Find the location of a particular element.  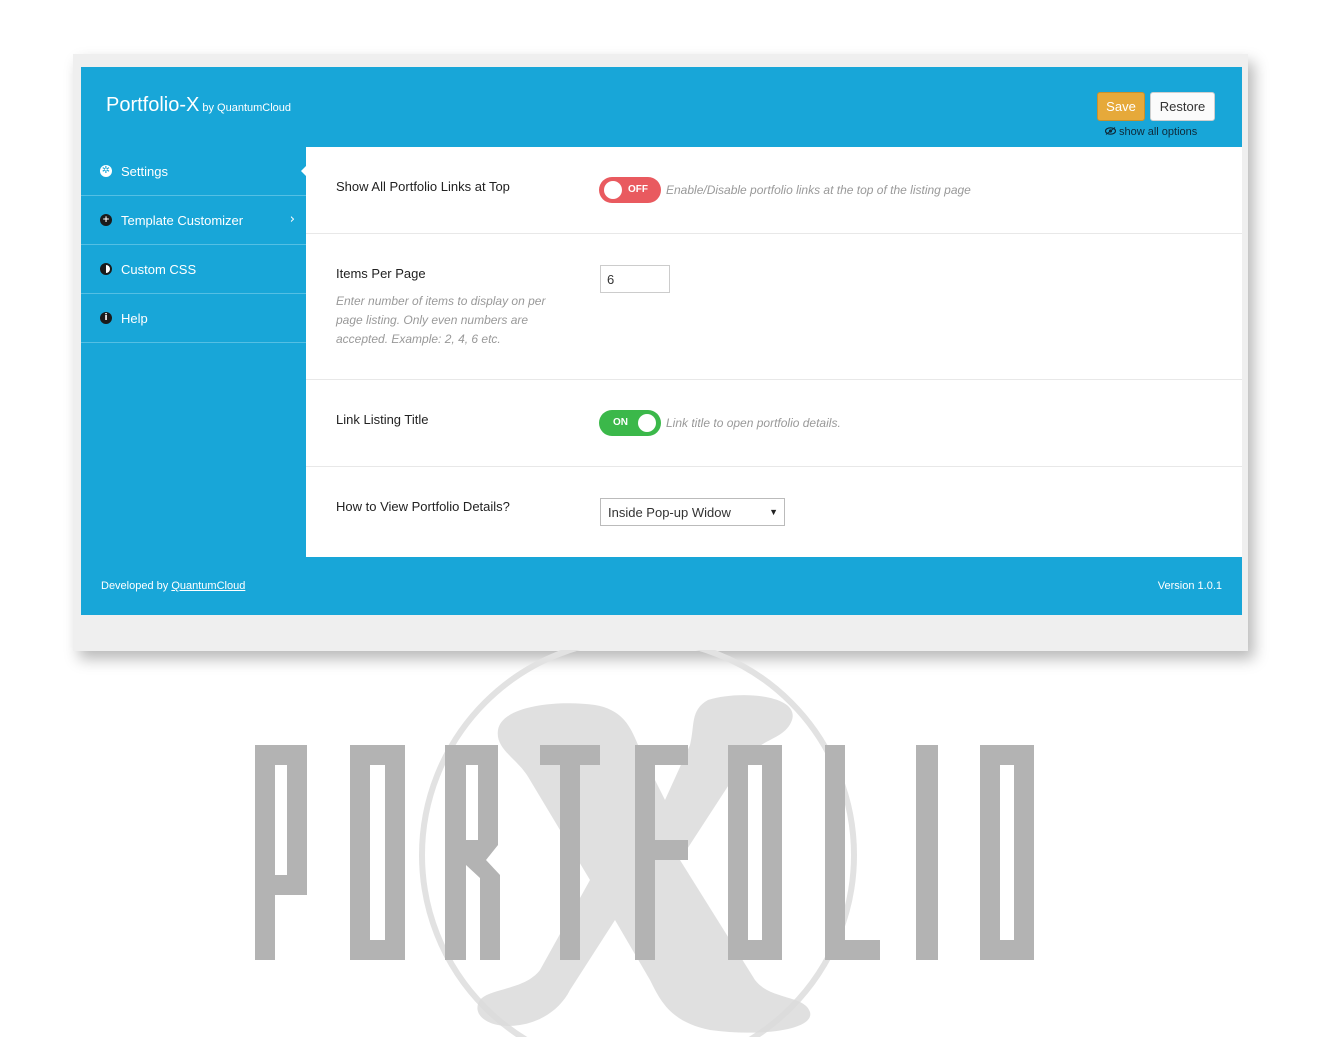

footer-credit: Developed by QuantumCloud is located at coordinates (173, 586).